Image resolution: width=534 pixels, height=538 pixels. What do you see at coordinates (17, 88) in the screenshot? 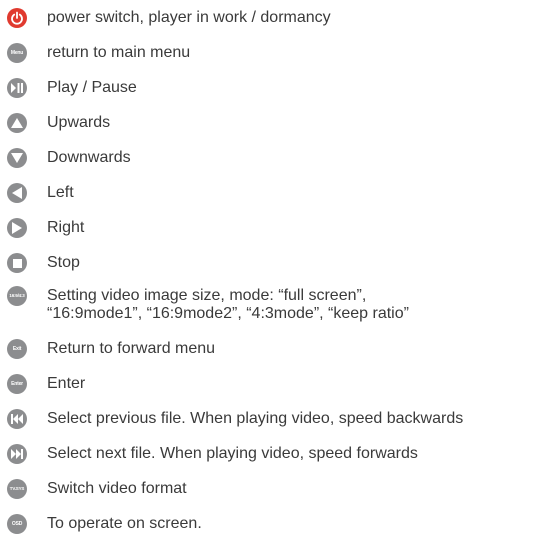
I see `play-pause-icon` at bounding box center [17, 88].